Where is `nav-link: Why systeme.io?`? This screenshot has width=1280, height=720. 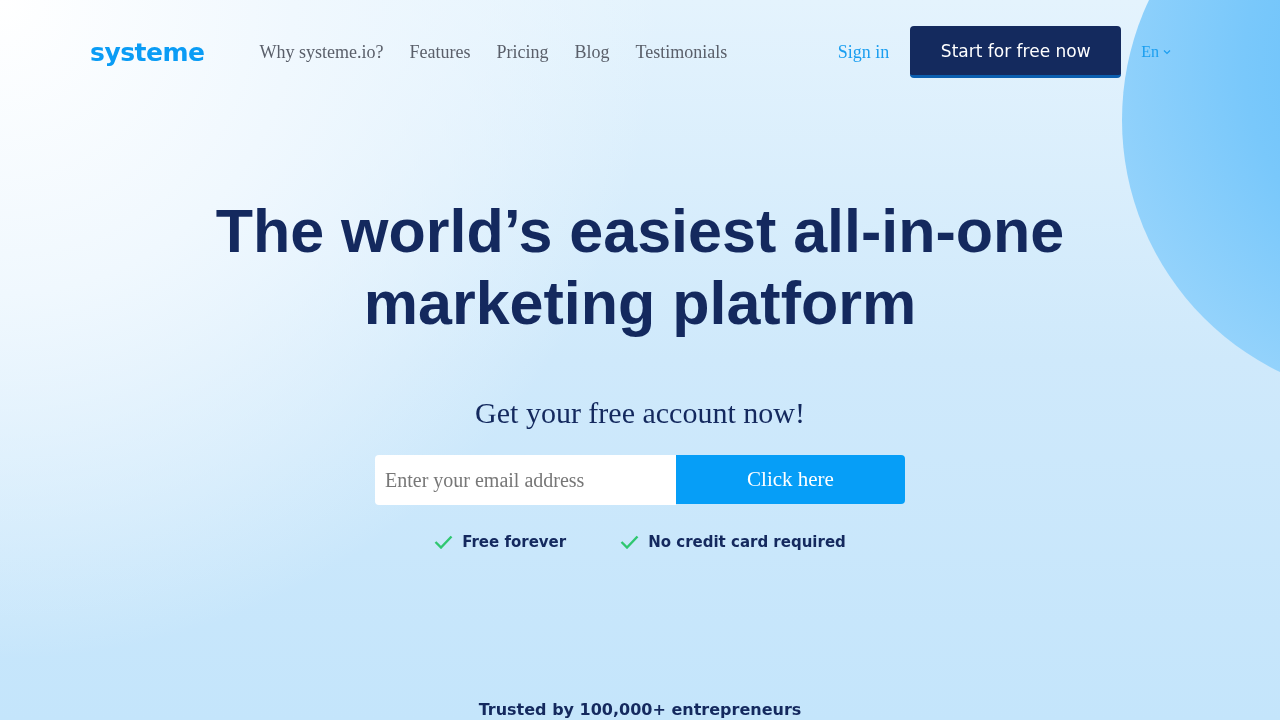 nav-link: Why systeme.io? is located at coordinates (321, 52).